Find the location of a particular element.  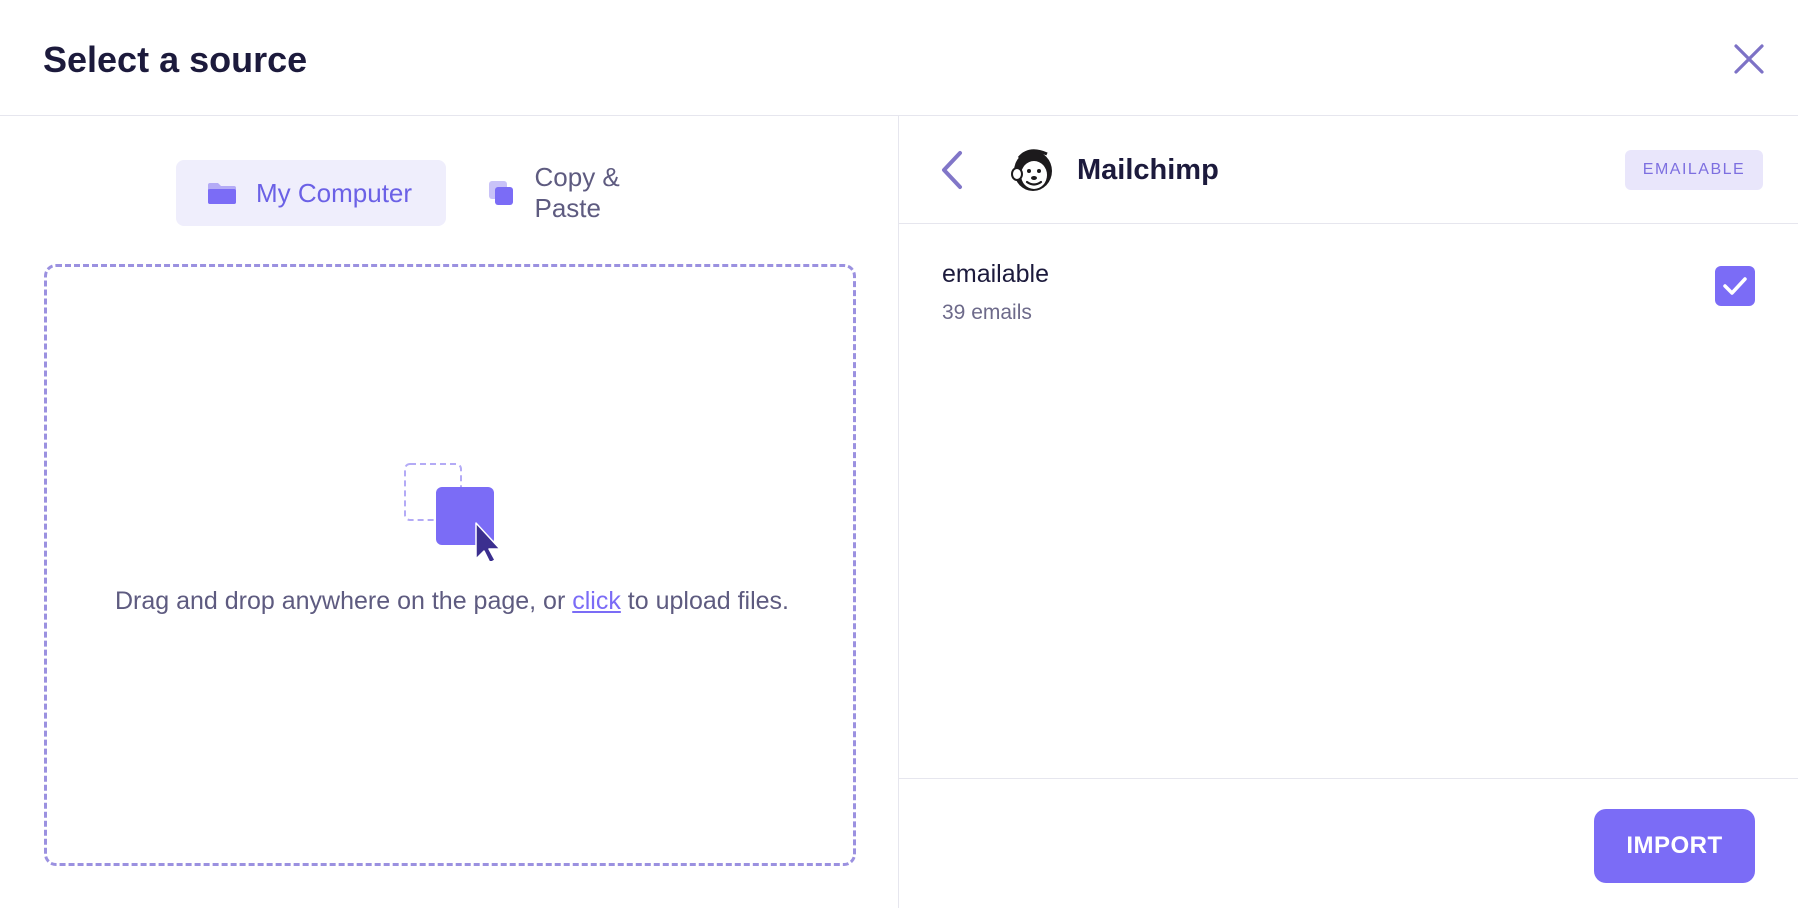

checkmark-icon is located at coordinates (1735, 286).